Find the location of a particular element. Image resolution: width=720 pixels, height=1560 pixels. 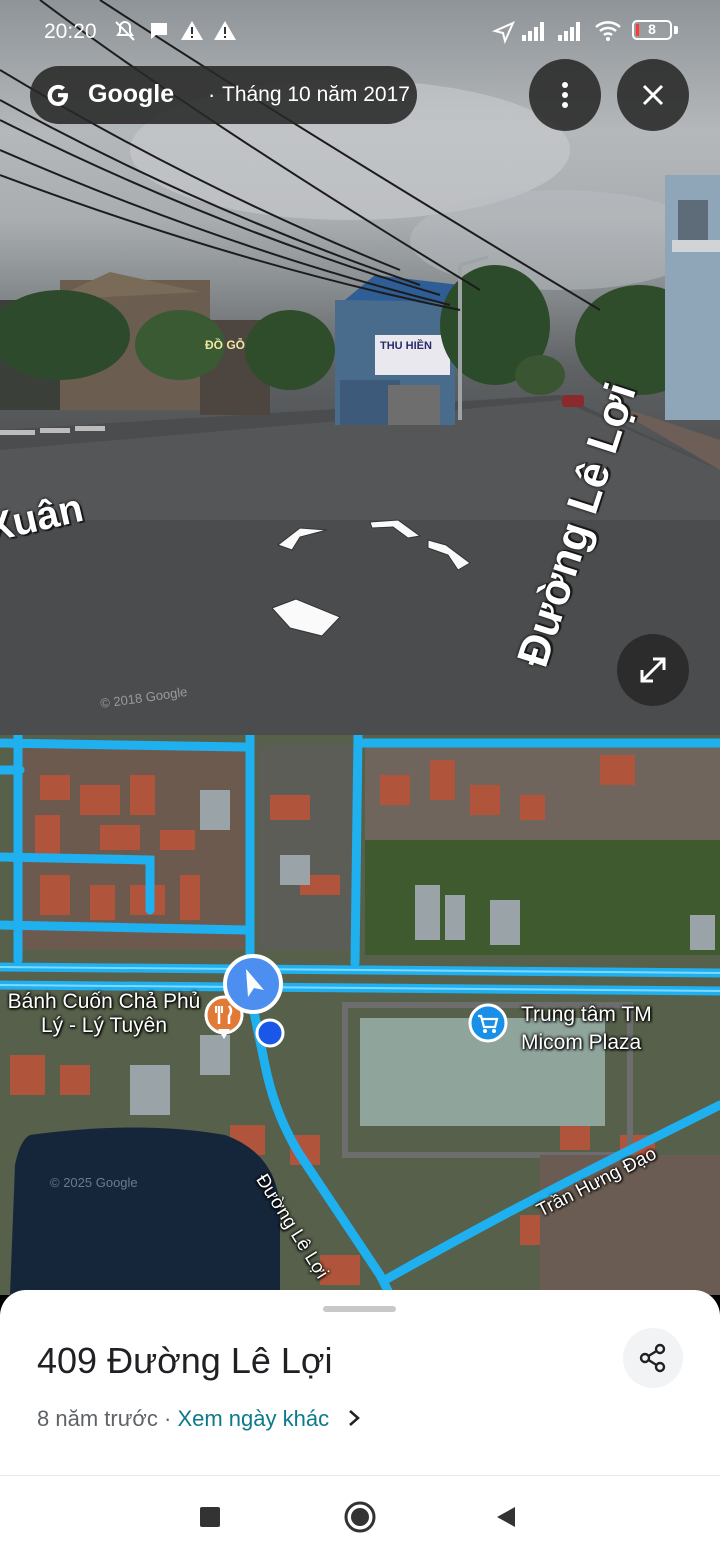

back-triangle-icon is located at coordinates (506, 1517).